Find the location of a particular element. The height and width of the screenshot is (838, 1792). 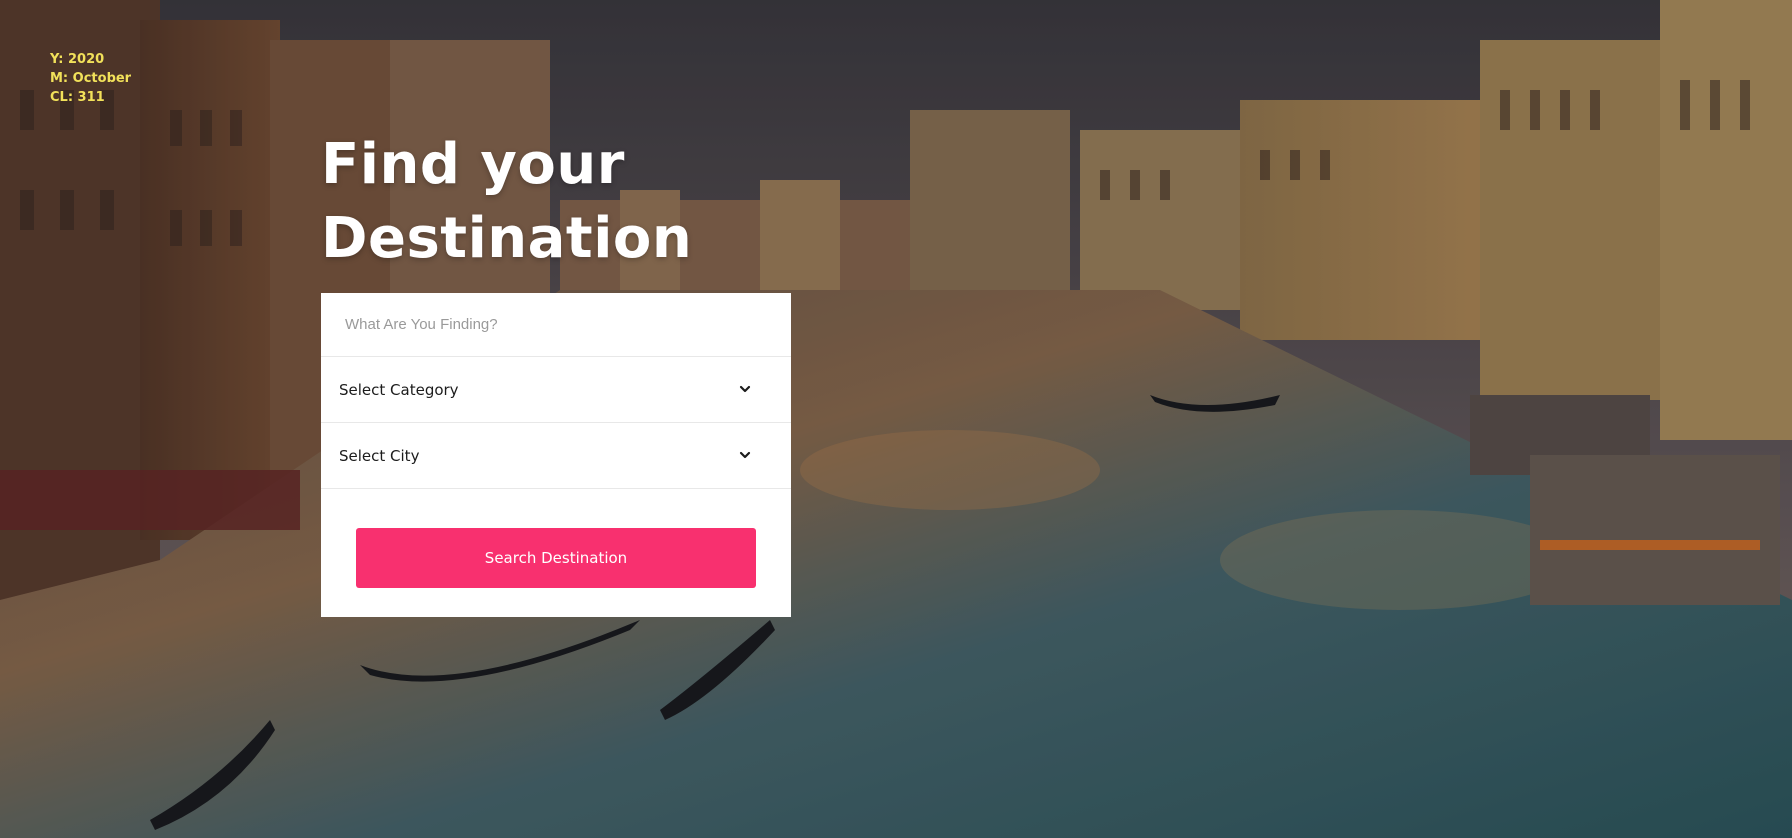

hero-title: Find your Destination is located at coordinates (506, 202).